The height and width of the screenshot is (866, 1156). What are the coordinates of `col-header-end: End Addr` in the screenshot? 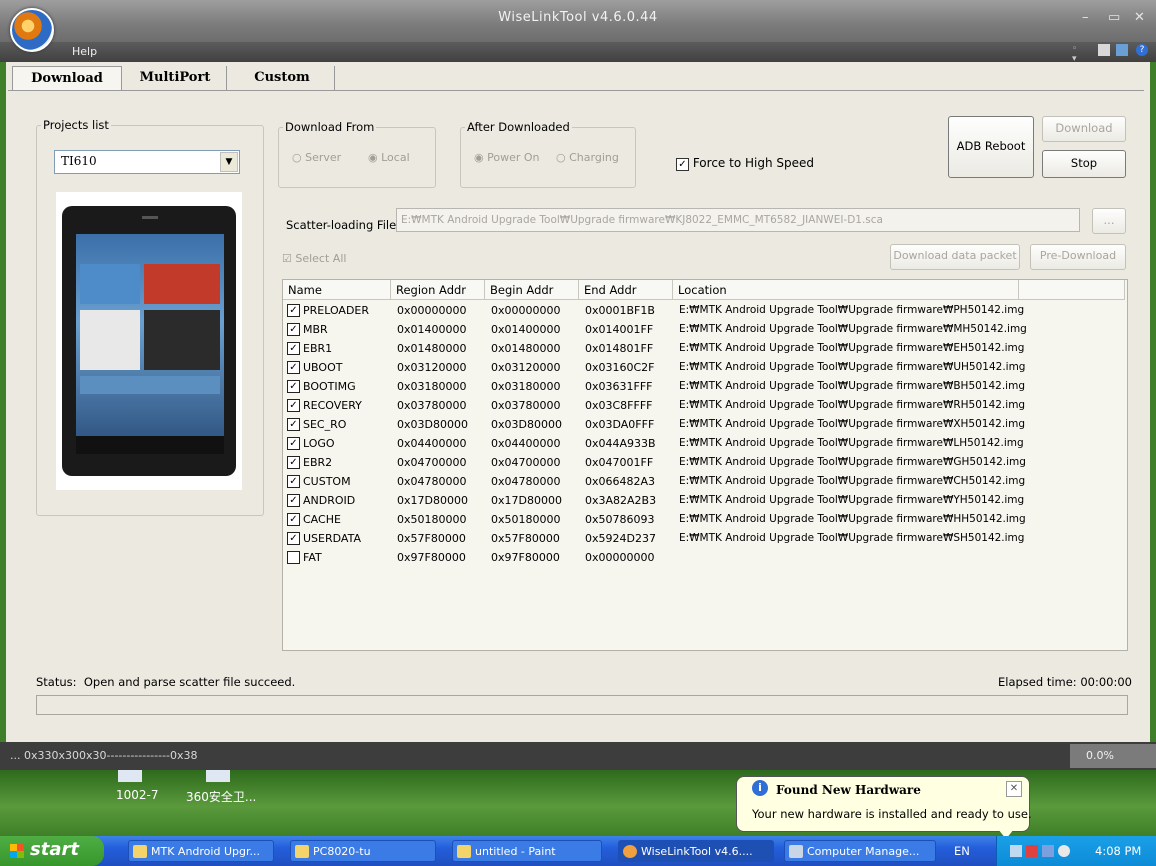 It's located at (626, 290).